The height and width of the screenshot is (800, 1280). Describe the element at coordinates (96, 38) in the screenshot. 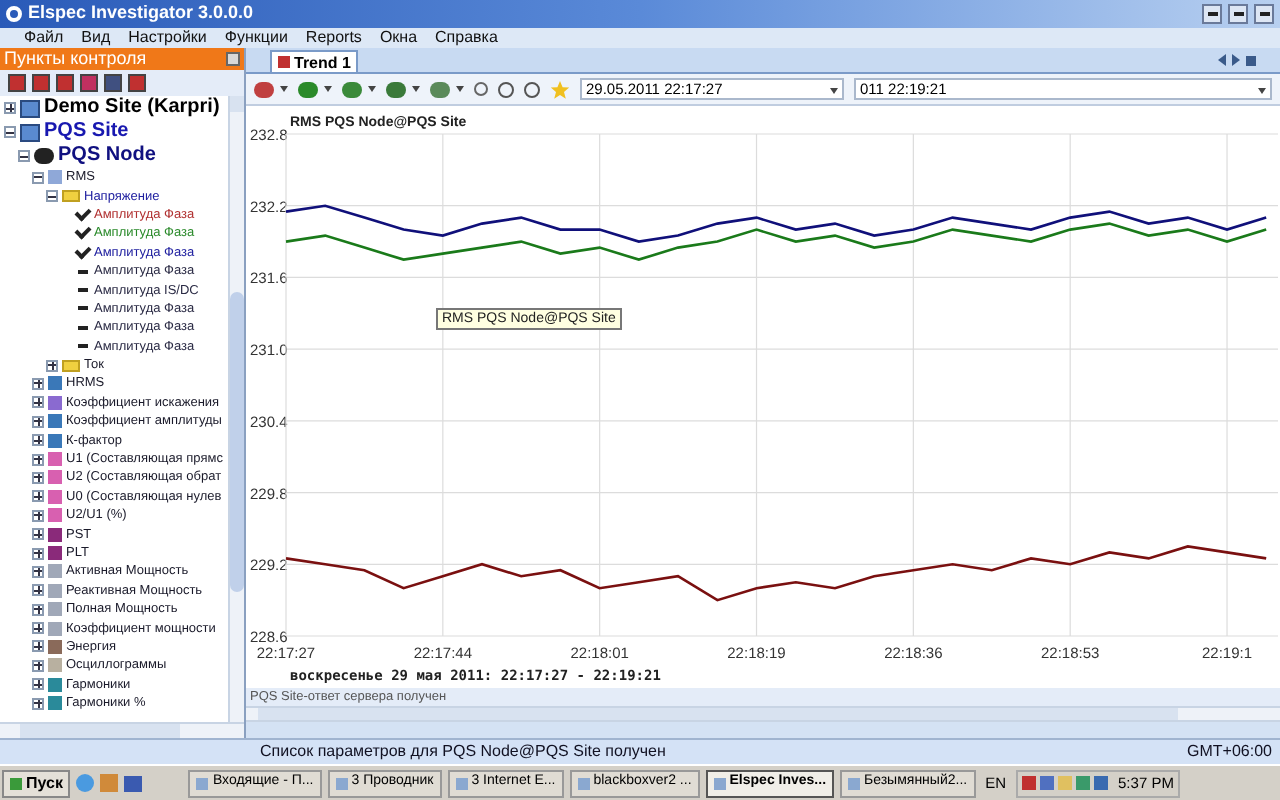

I see `menu-item: Вид` at that location.